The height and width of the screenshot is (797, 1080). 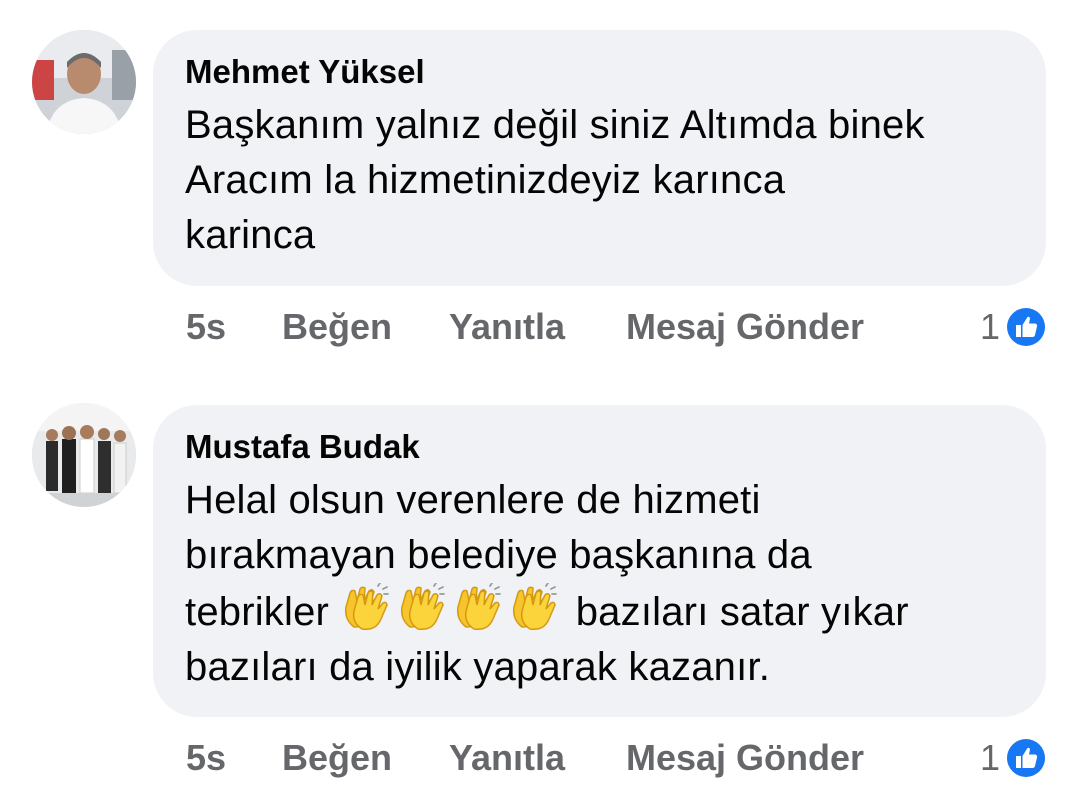 What do you see at coordinates (473, 500) in the screenshot?
I see `comment-text-line: Helal olsun verenlere de hizmeti` at bounding box center [473, 500].